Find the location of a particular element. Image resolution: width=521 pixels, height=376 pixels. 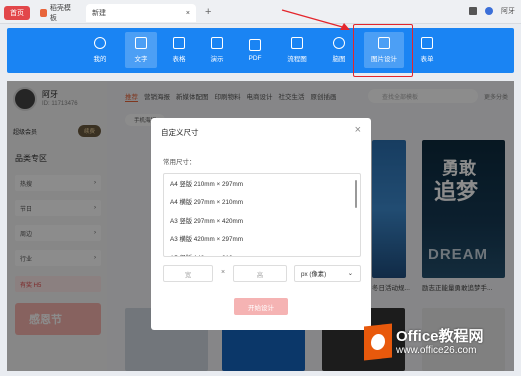

flowchart-icon is located at coordinates (297, 43).